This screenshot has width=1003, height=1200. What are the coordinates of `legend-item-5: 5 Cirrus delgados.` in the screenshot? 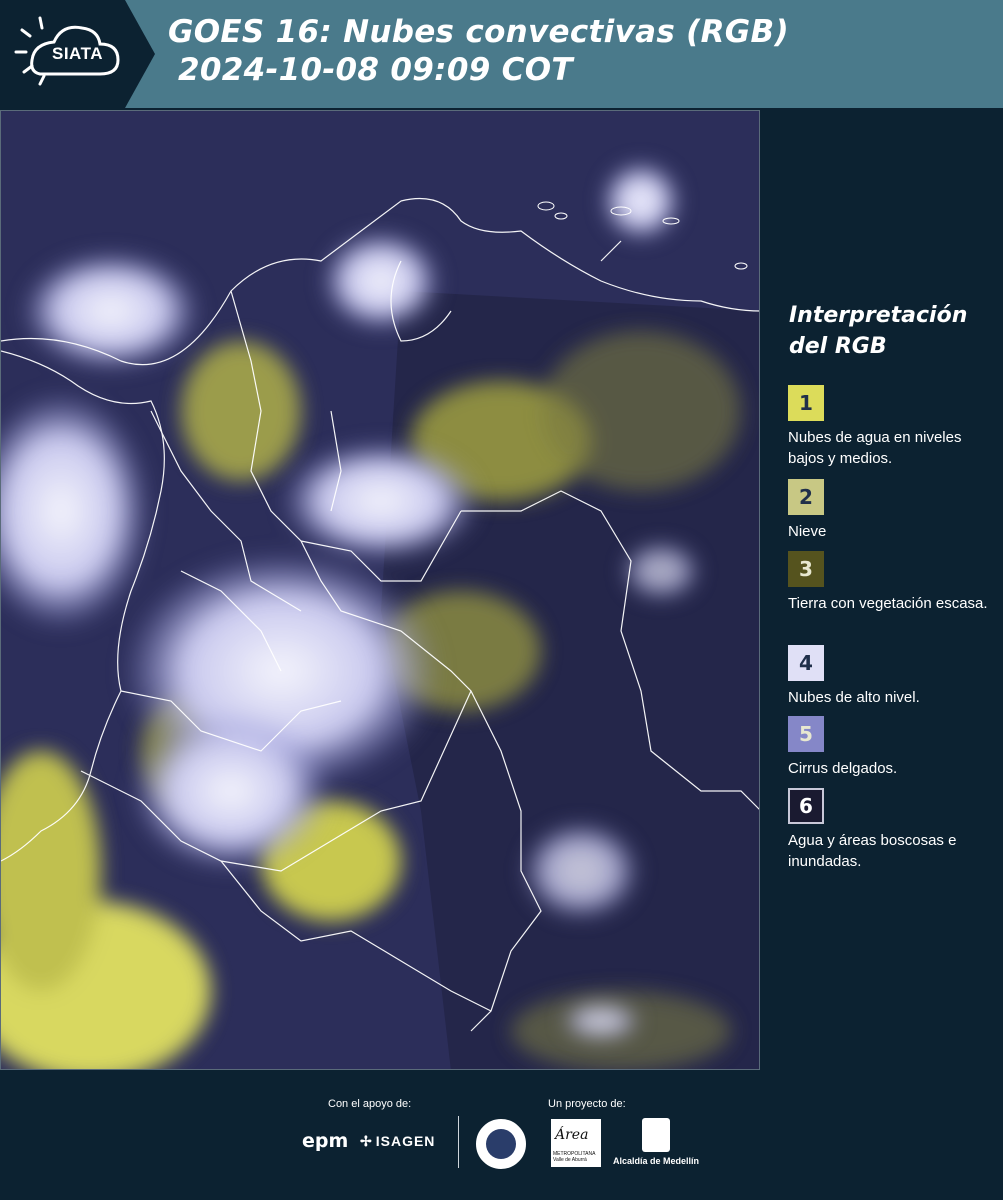 It's located at (893, 747).